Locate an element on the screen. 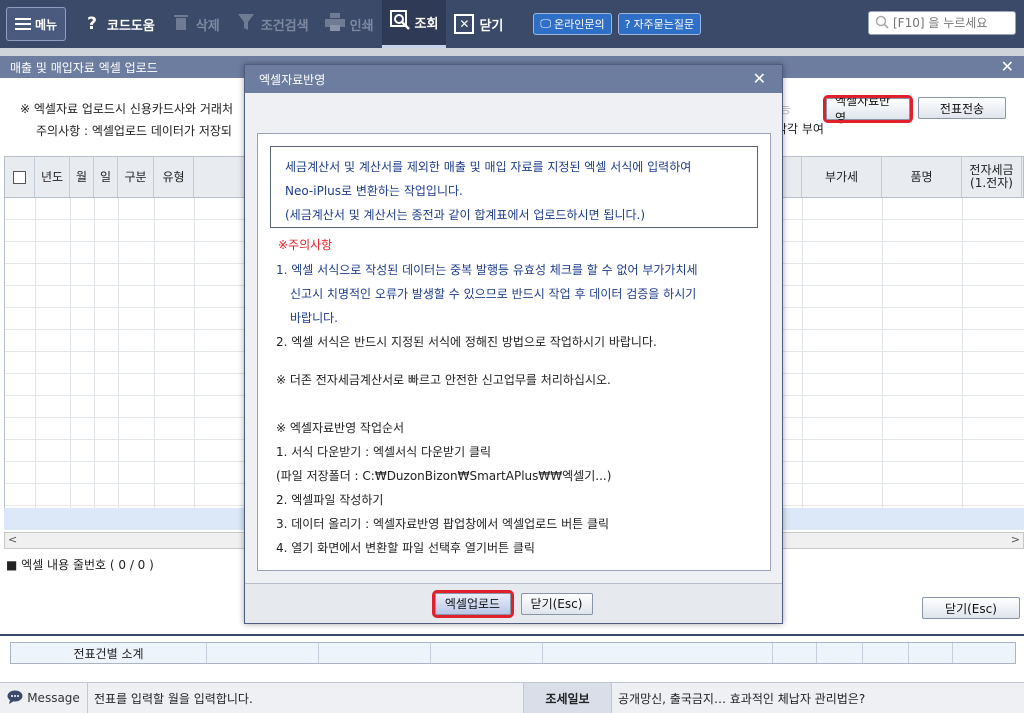 The height and width of the screenshot is (713, 1024). faq-label: 자주묻는질문 is located at coordinates (664, 24).